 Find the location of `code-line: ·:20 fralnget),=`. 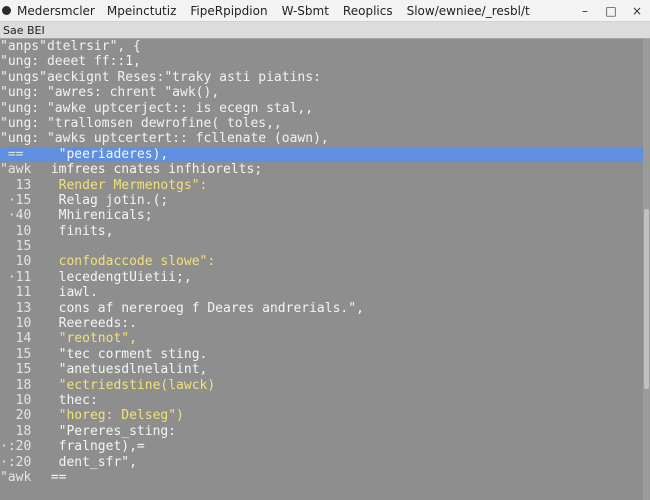

code-line: ·:20 fralnget),= is located at coordinates (321, 446).